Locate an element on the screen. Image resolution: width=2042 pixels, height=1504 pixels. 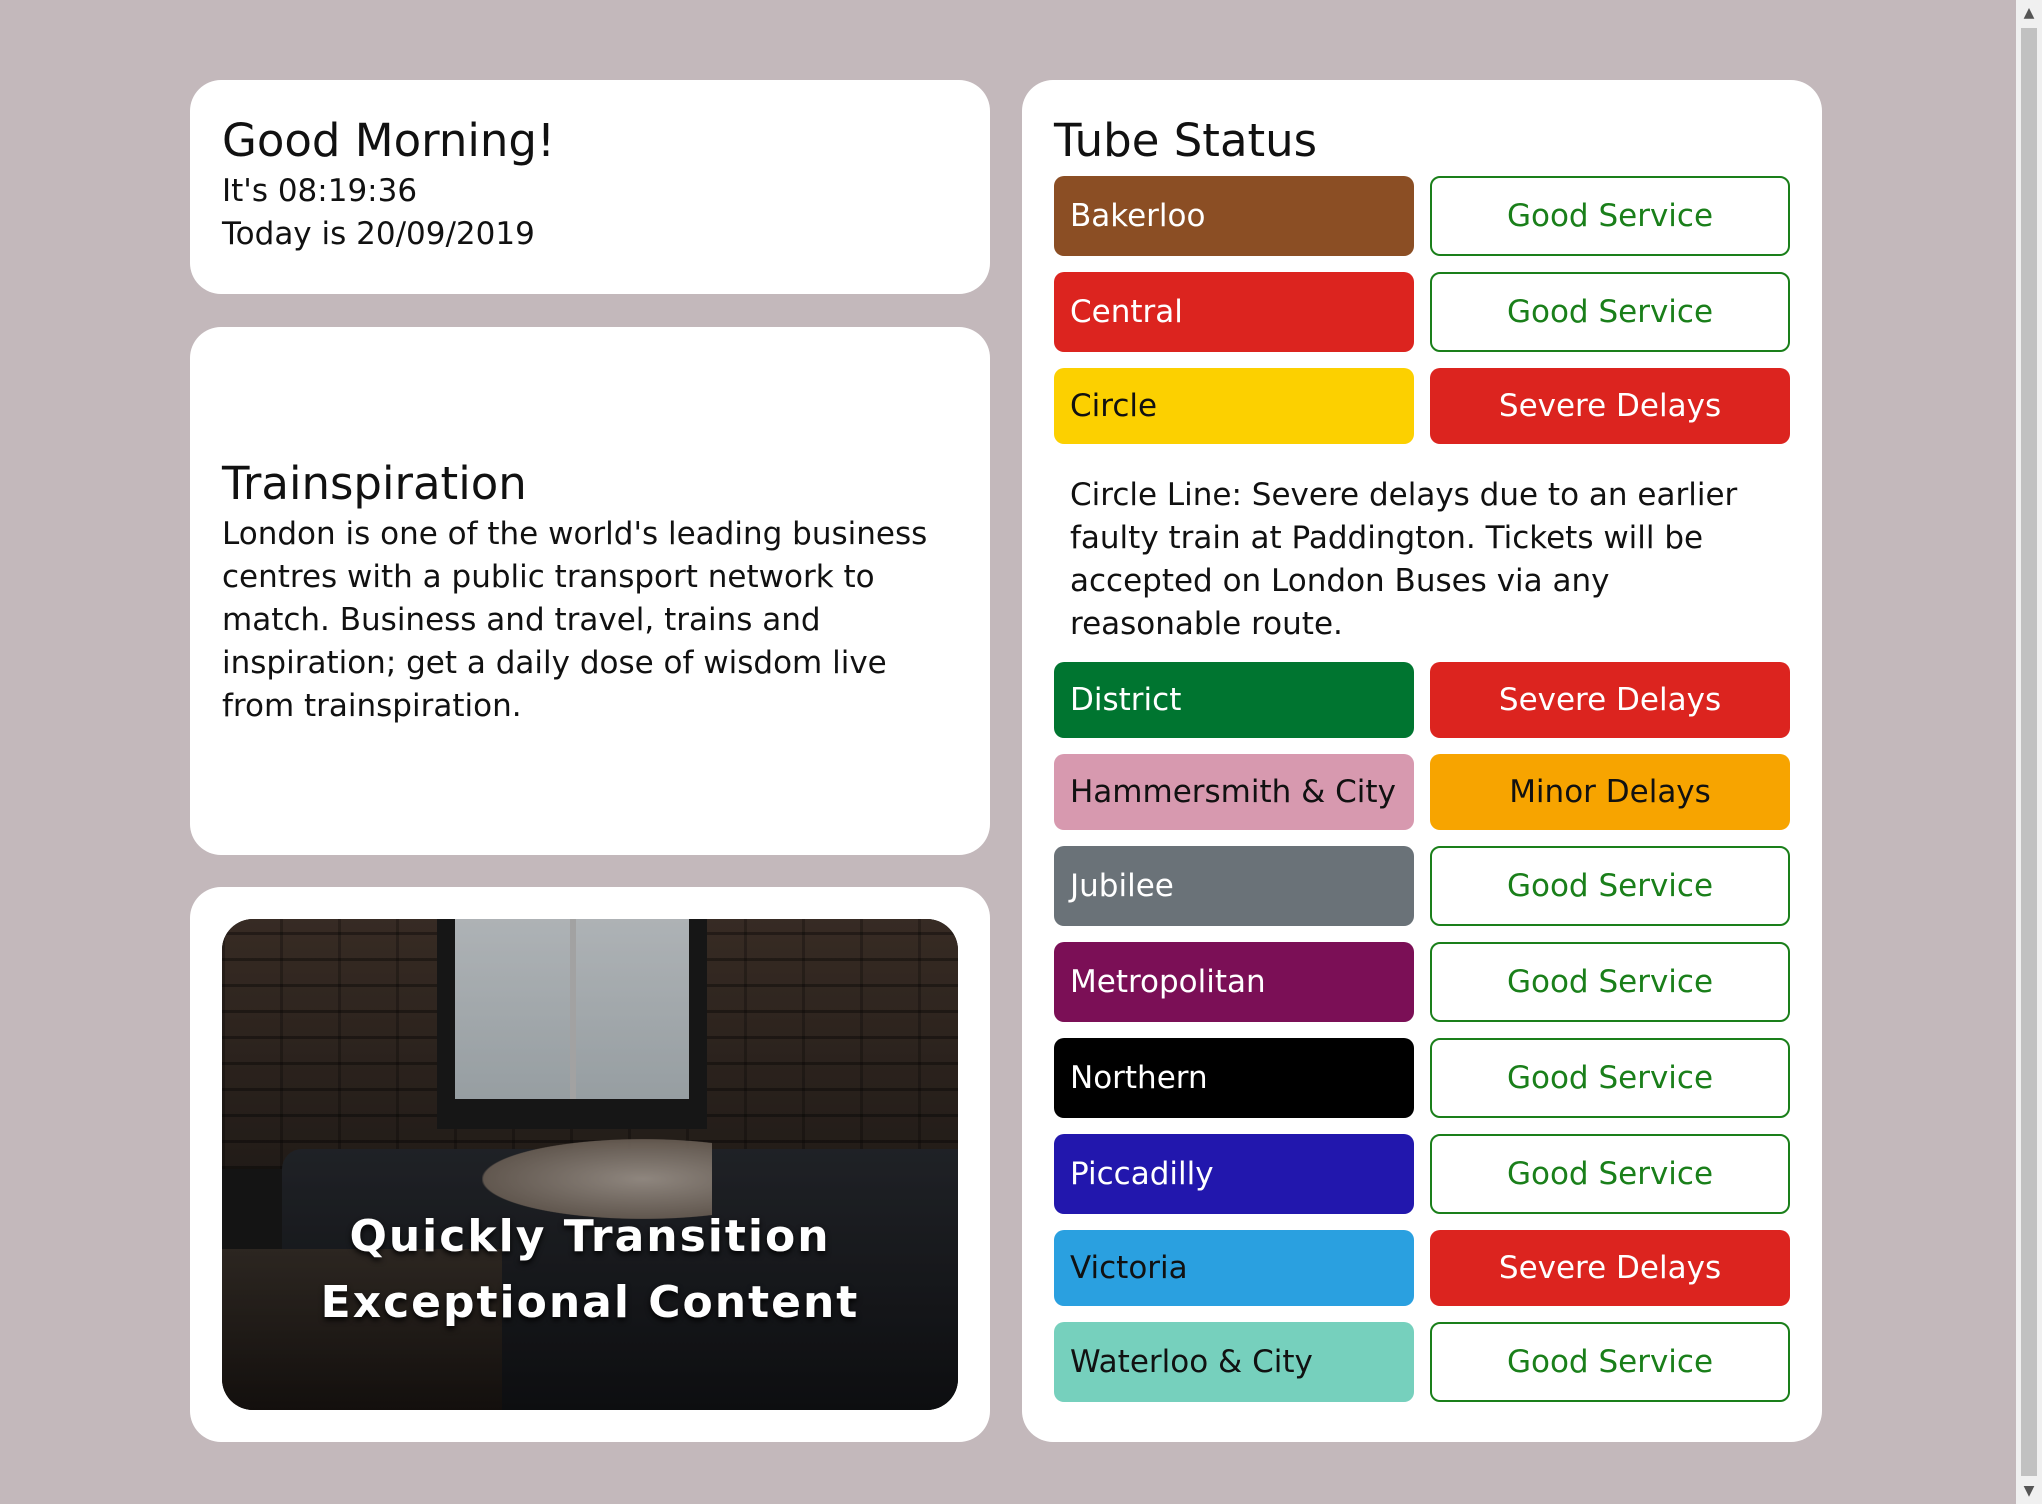
tube-line-row: Piccadilly Good Service is located at coordinates (1422, 1174).